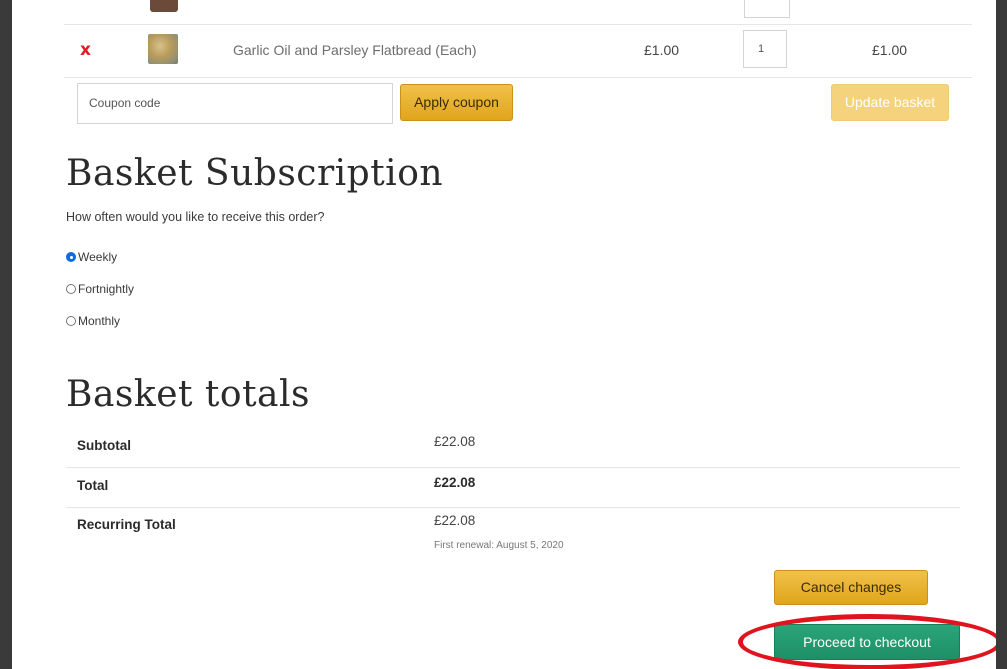  I want to click on remove-item-icon: x, so click(85, 50).